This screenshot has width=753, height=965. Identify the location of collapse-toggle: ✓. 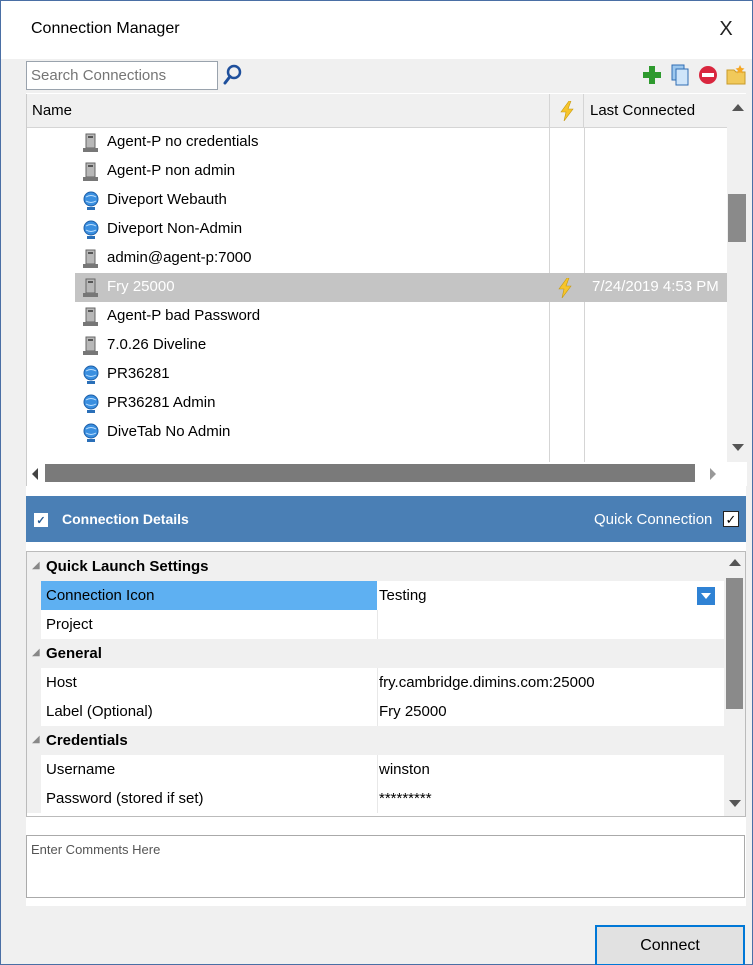
(41, 520).